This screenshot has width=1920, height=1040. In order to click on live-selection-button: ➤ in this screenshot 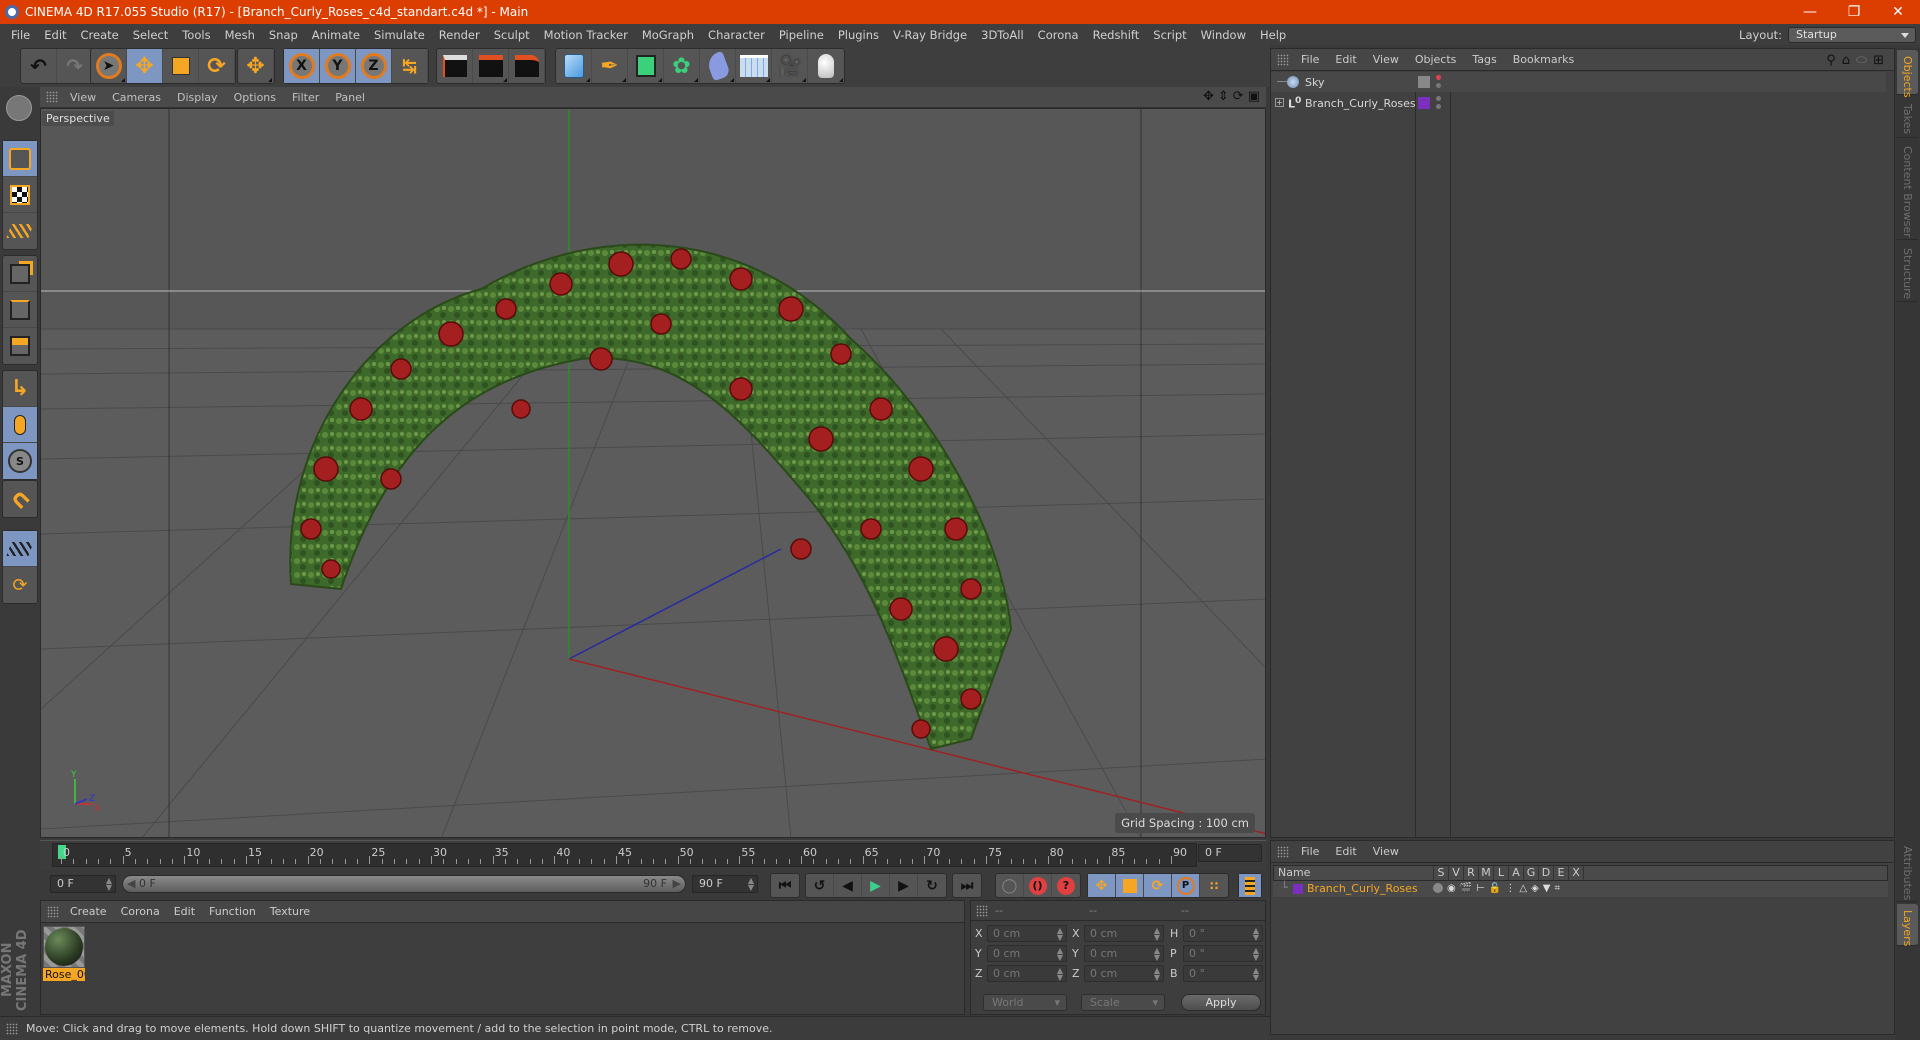, I will do `click(109, 66)`.